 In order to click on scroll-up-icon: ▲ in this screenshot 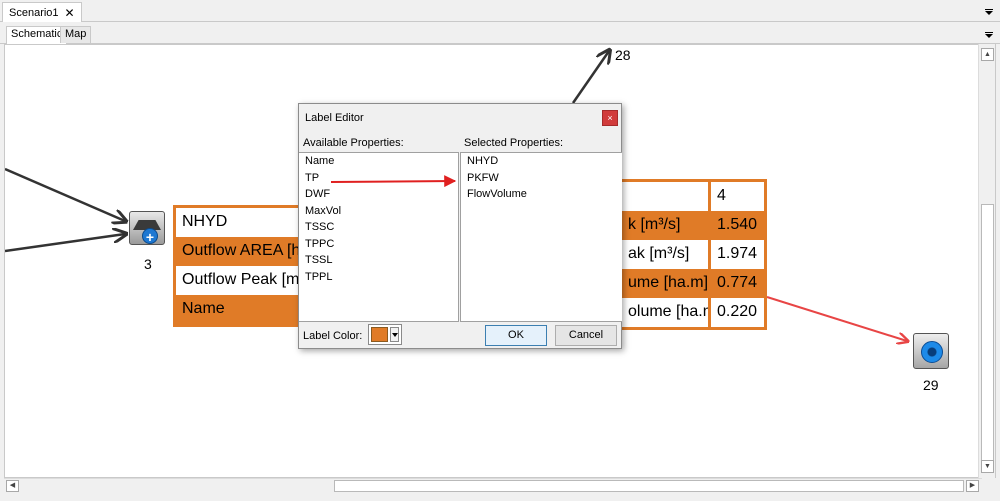, I will do `click(987, 54)`.